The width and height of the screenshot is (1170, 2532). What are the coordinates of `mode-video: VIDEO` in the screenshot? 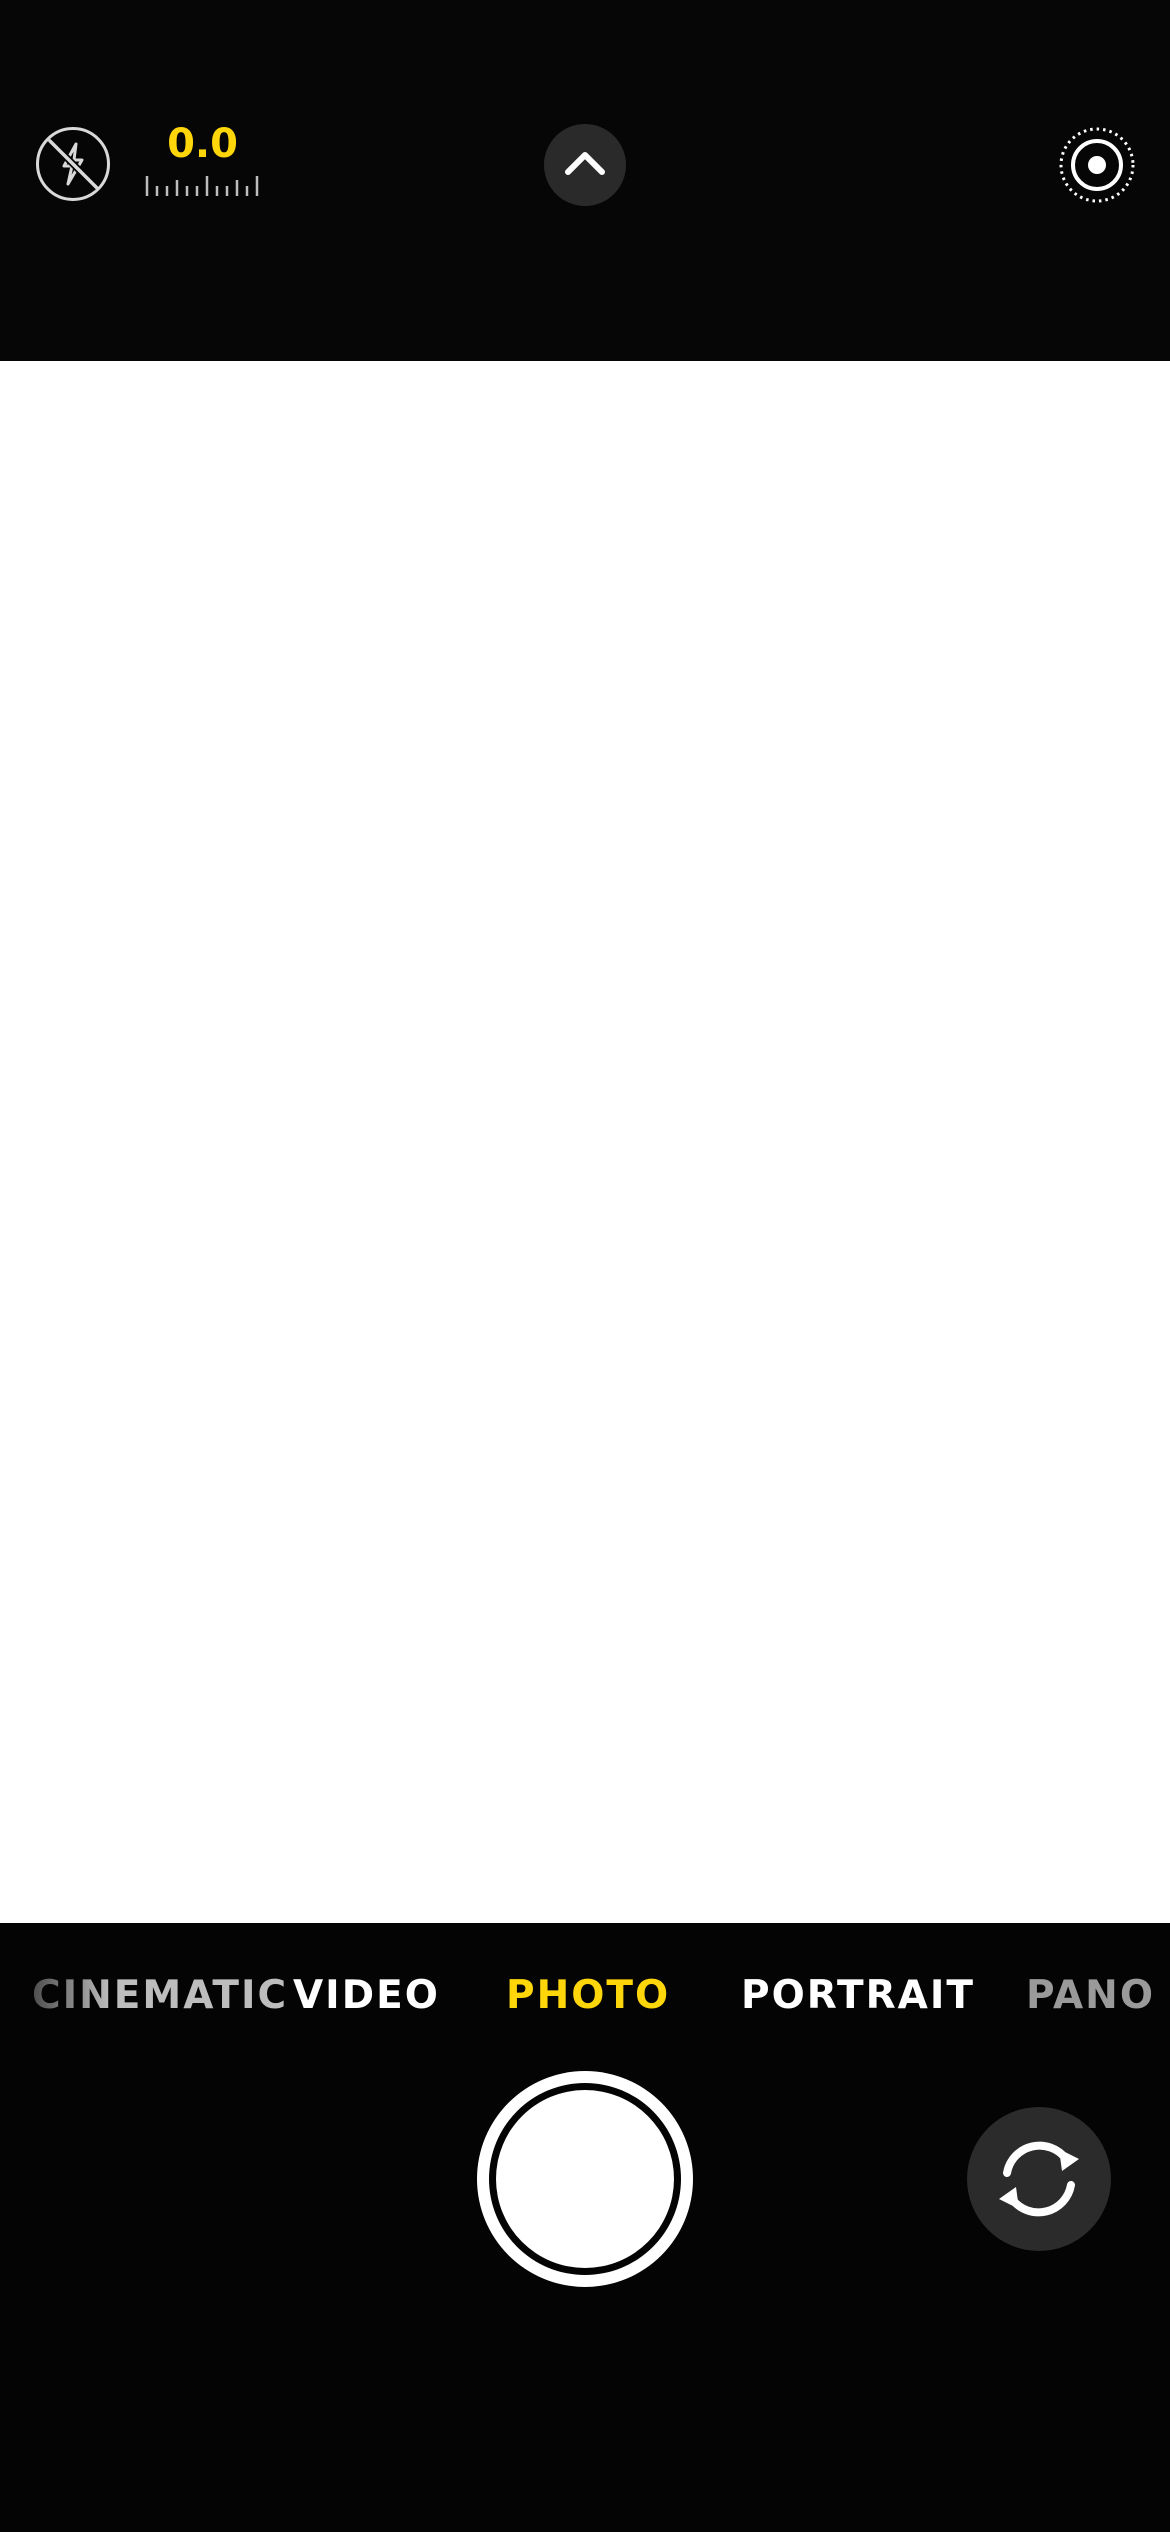 It's located at (366, 1996).